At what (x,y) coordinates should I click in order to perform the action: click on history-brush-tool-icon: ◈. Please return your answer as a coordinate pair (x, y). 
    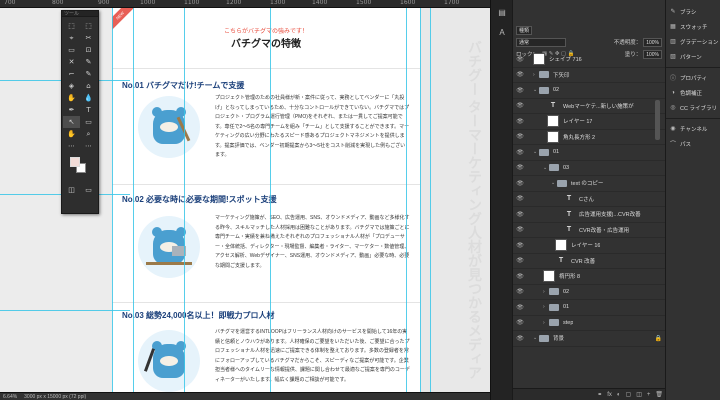
    Looking at the image, I should click on (71, 86).